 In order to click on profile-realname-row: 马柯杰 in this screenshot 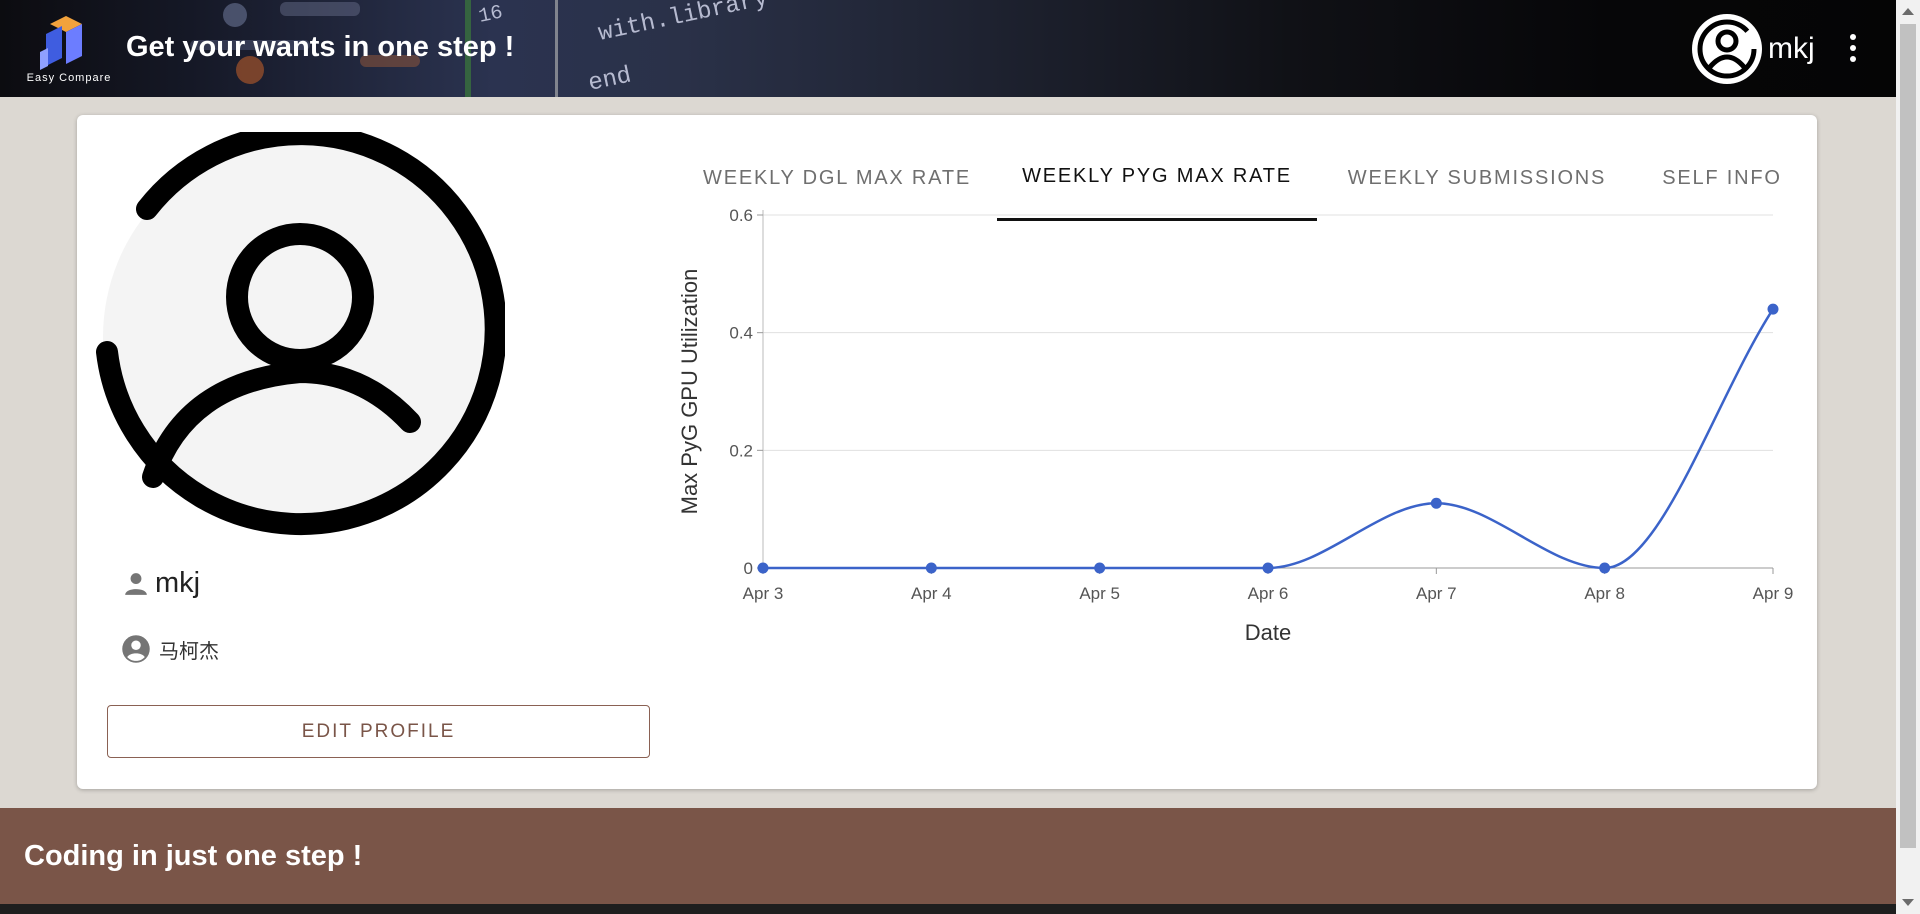, I will do `click(170, 649)`.